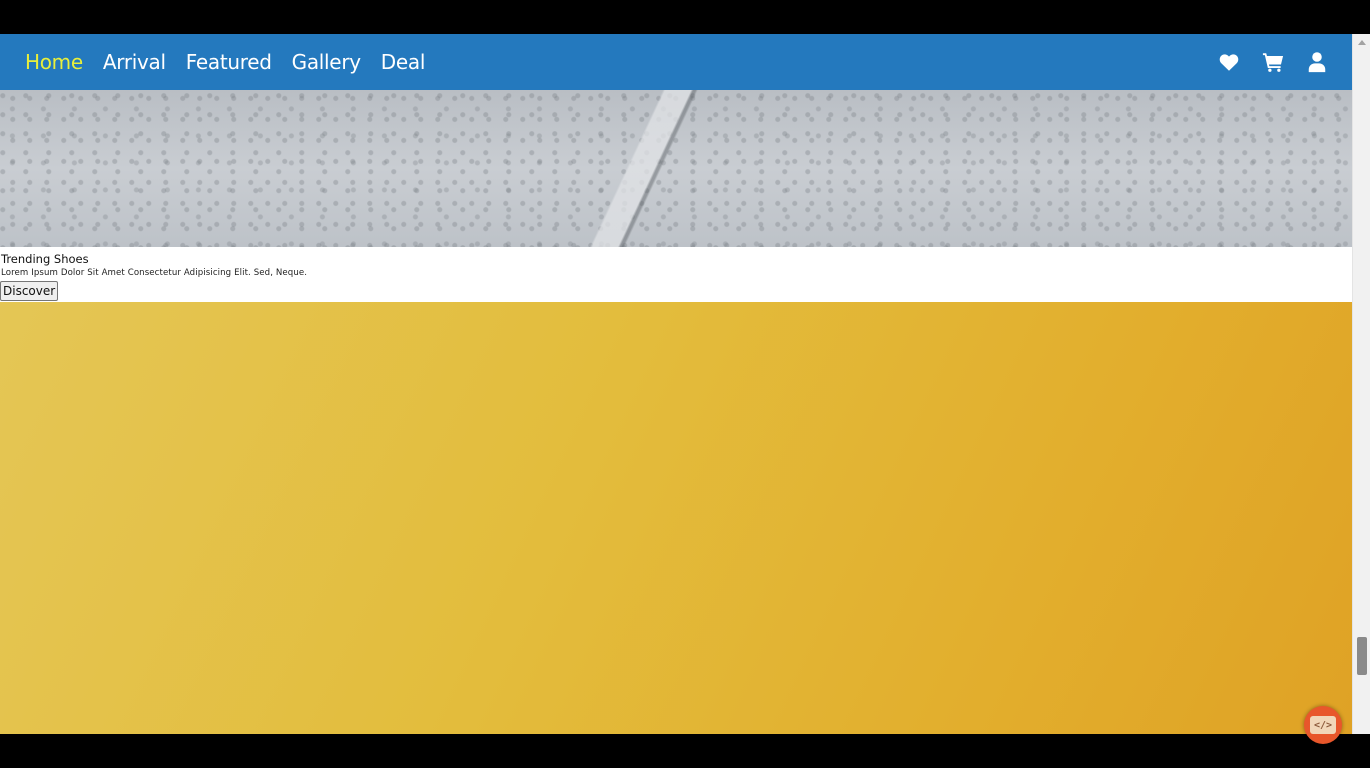  Describe the element at coordinates (676, 62) in the screenshot. I see `navbar: Home Arrival Featured Gallery Deal` at that location.